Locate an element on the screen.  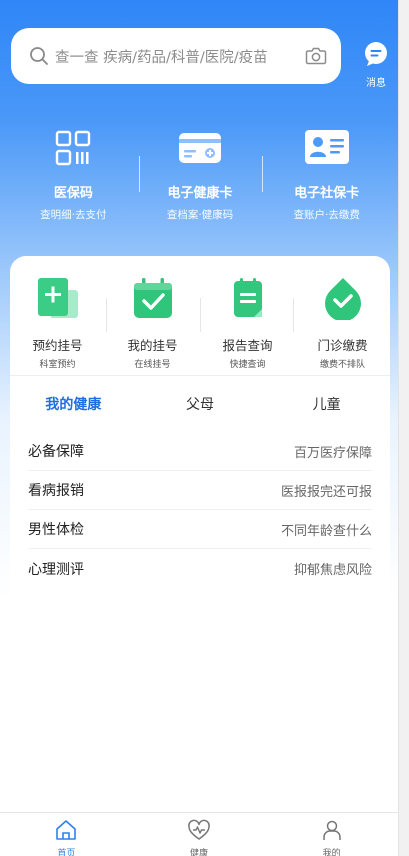
card-medical-insurance-code: 医保码 查明细·去支付 is located at coordinates (73, 178).